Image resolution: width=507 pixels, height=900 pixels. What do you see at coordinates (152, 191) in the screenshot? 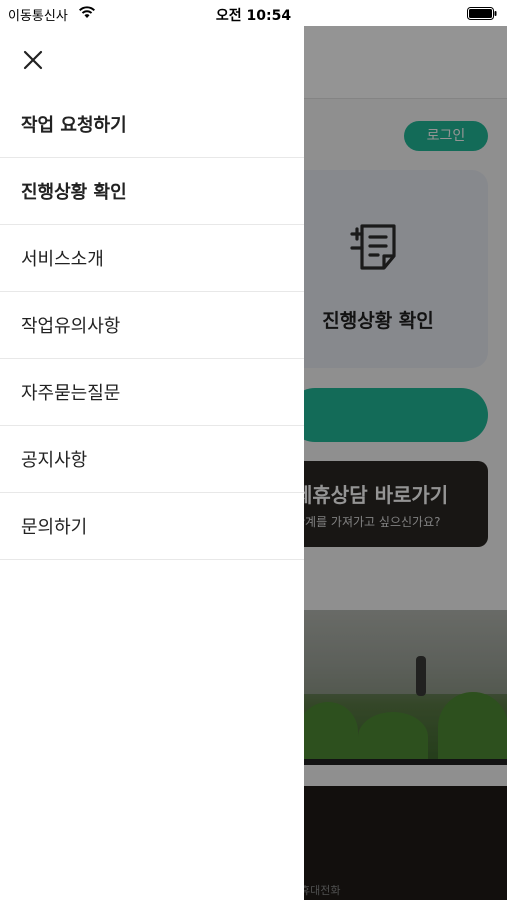
I see `menu-item-check-progress: 진행상황 확인` at bounding box center [152, 191].